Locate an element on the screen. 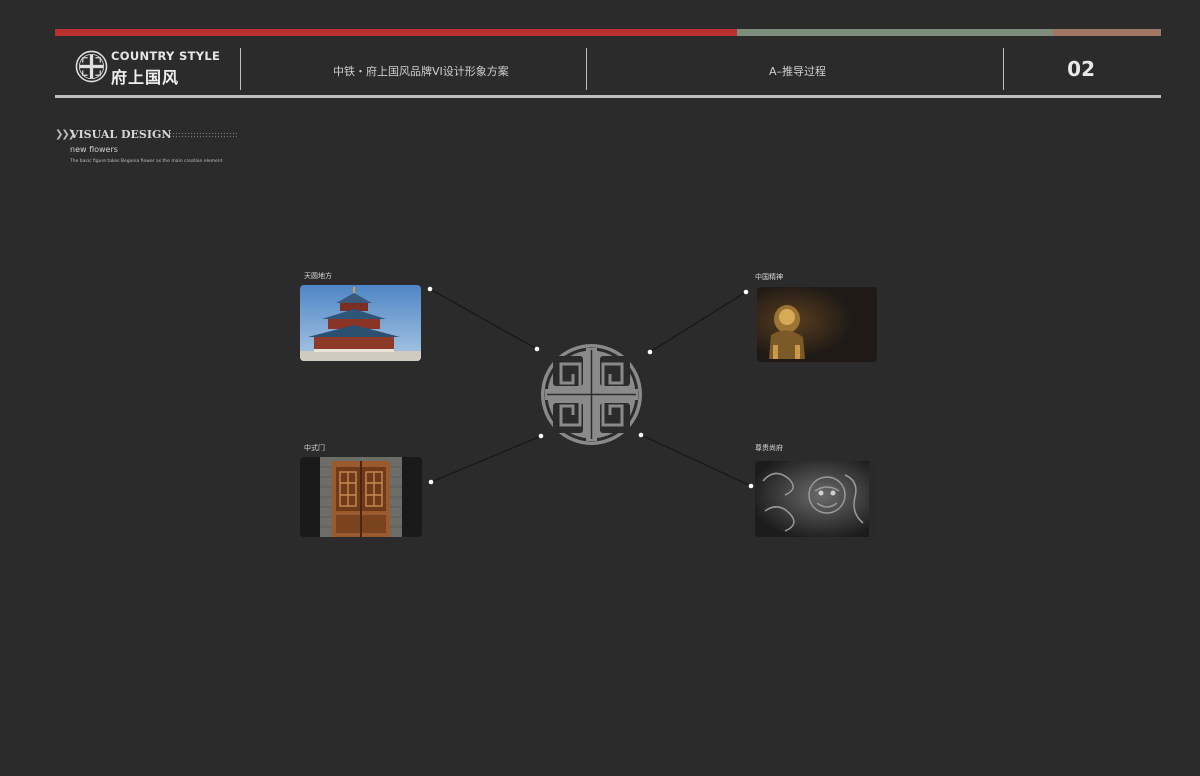 The width and height of the screenshot is (1200, 776). card-label-door: 中式门 is located at coordinates (314, 448).